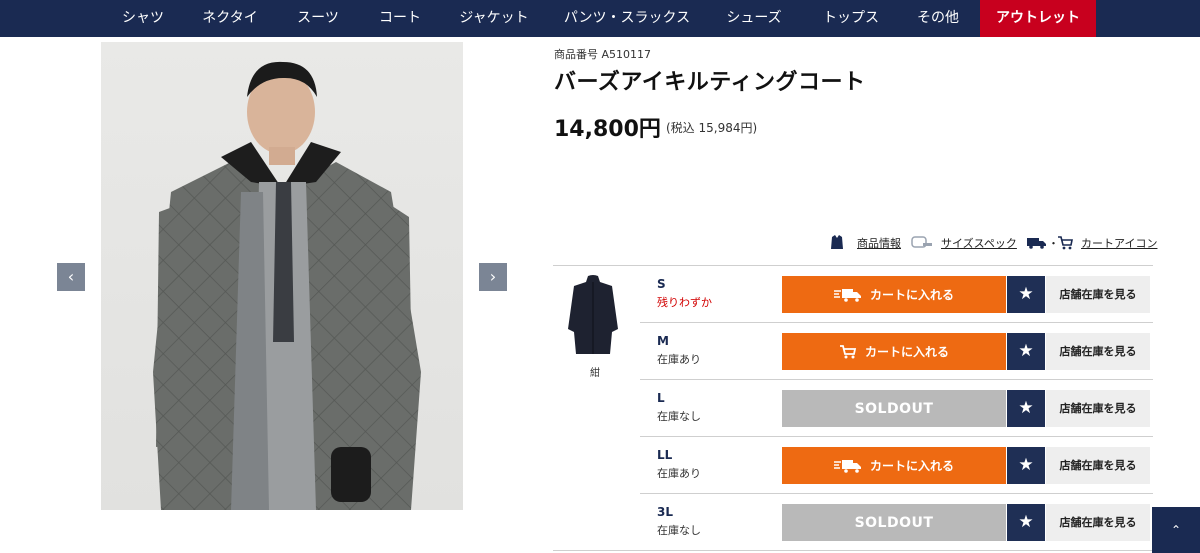 The image size is (1200, 553). What do you see at coordinates (938, 18) in the screenshot?
I see `nav-others: その他` at bounding box center [938, 18].